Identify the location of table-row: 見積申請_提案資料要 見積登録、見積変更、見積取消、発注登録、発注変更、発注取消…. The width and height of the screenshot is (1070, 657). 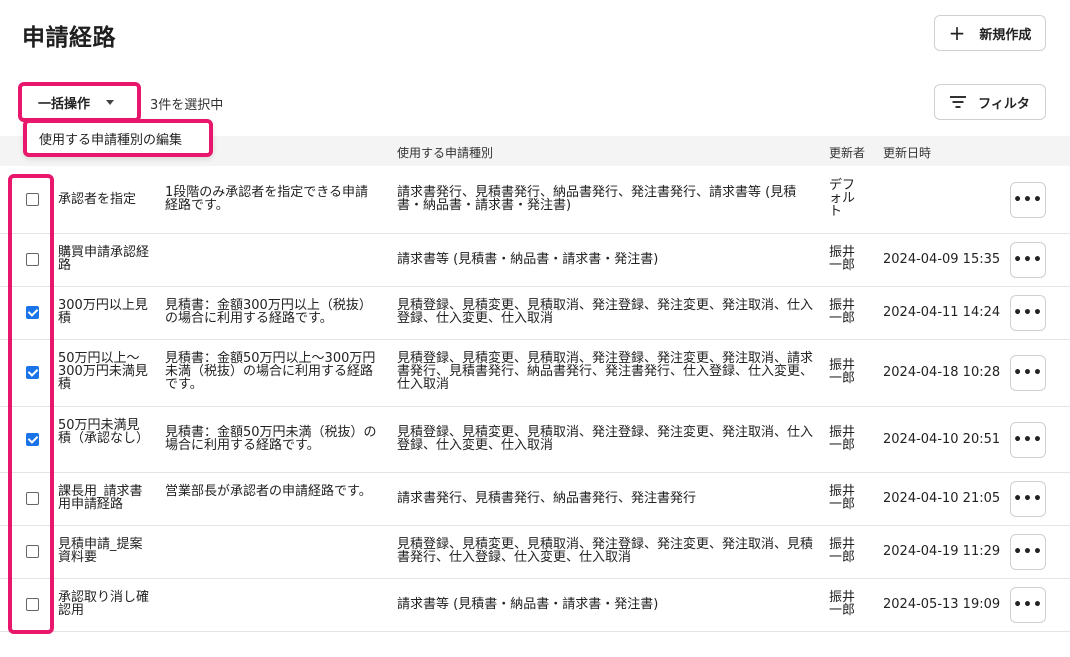
(535, 552).